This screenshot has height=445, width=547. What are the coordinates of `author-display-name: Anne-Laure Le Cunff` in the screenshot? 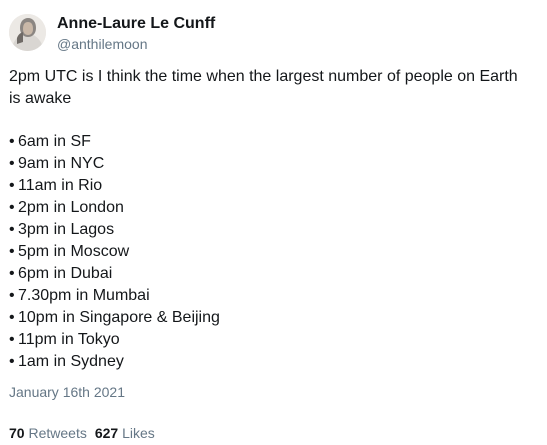 It's located at (136, 23).